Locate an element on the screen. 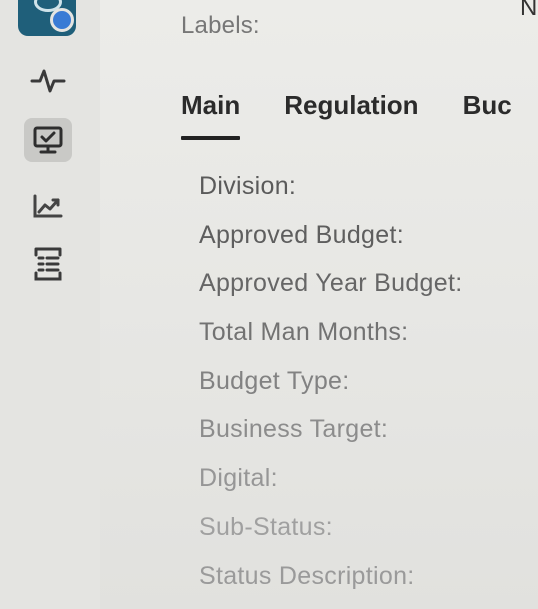 The height and width of the screenshot is (609, 538). field-label-total-man-months: Total Man Months: is located at coordinates (304, 332).